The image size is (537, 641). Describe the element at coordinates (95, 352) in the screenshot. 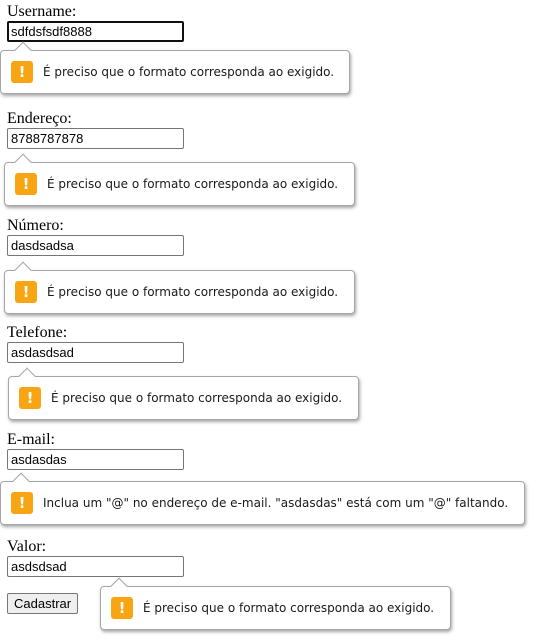

I see `phone-input` at that location.